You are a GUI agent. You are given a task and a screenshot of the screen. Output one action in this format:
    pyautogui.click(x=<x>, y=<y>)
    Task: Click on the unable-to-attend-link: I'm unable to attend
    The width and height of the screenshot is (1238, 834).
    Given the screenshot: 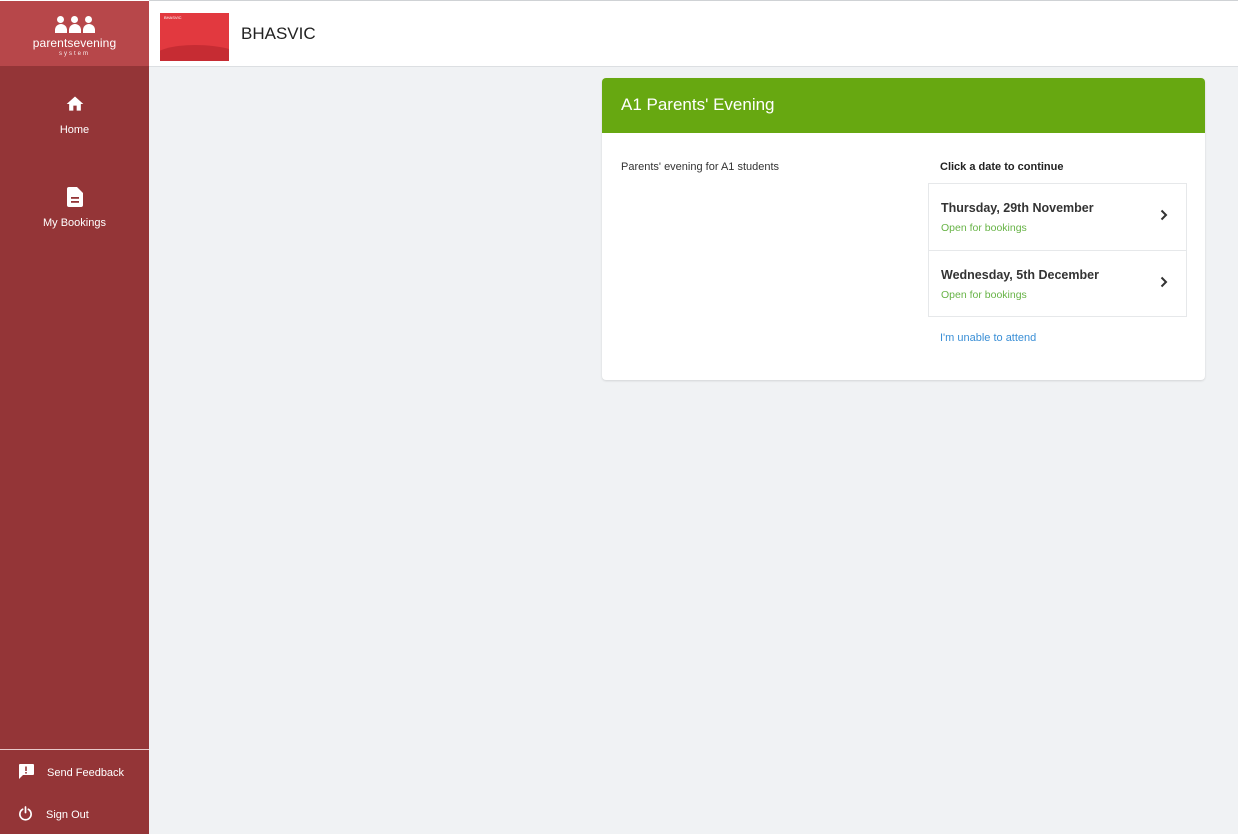 What is the action you would take?
    pyautogui.click(x=988, y=338)
    